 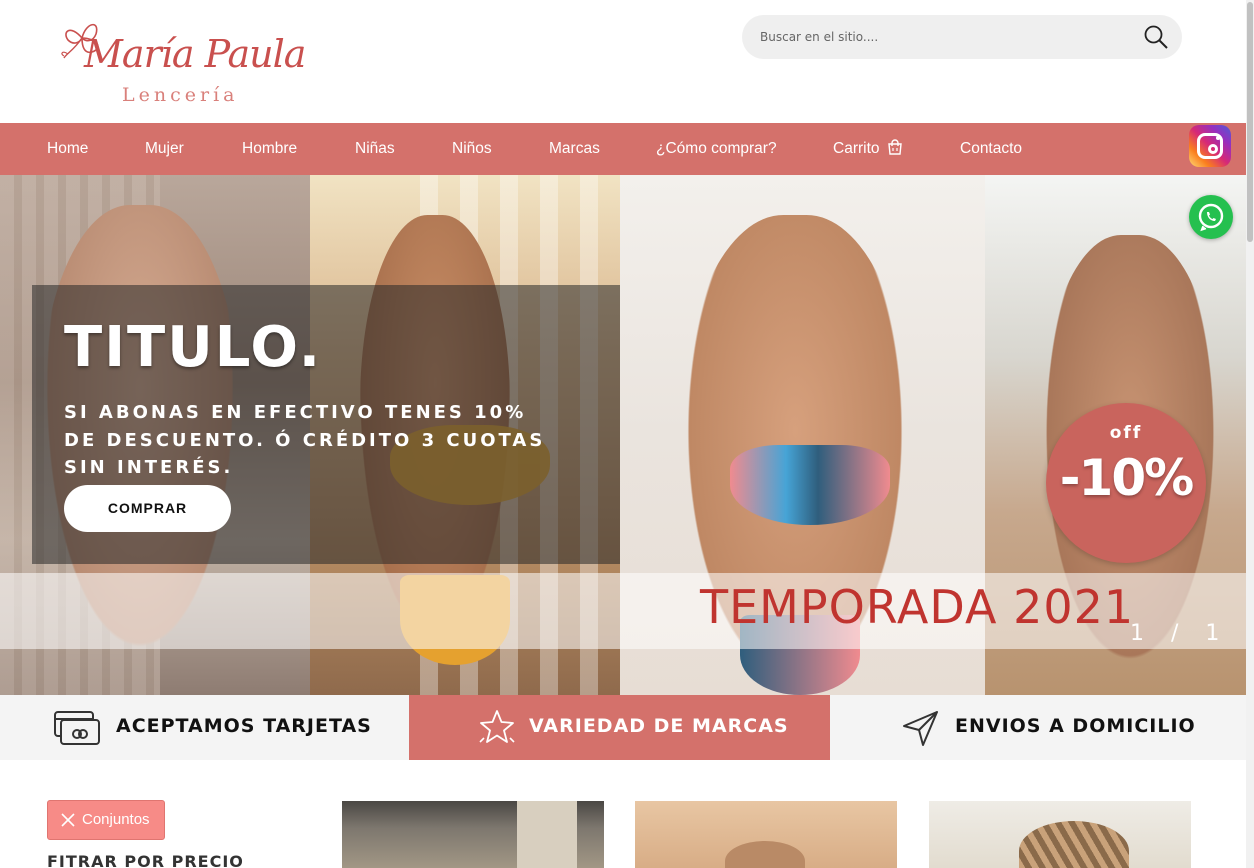 I want to click on bikini-top-colorful, so click(x=810, y=485).